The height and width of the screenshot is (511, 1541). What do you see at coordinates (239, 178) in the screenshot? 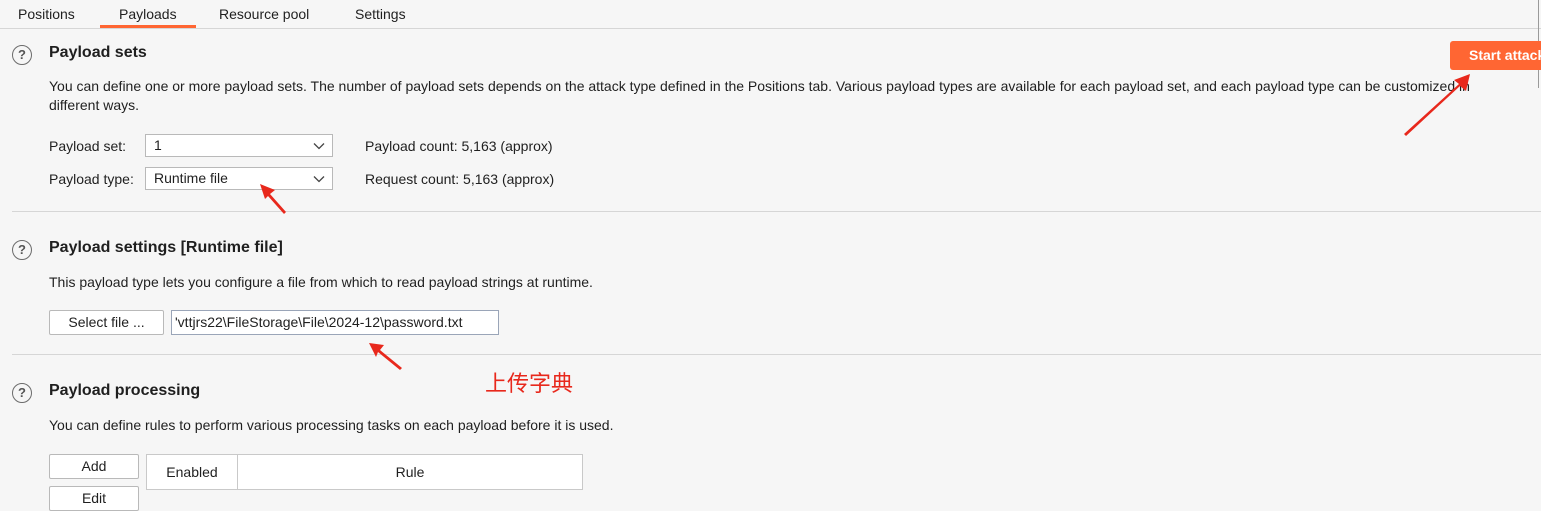
I see `payload-type-select: Runtime file` at bounding box center [239, 178].